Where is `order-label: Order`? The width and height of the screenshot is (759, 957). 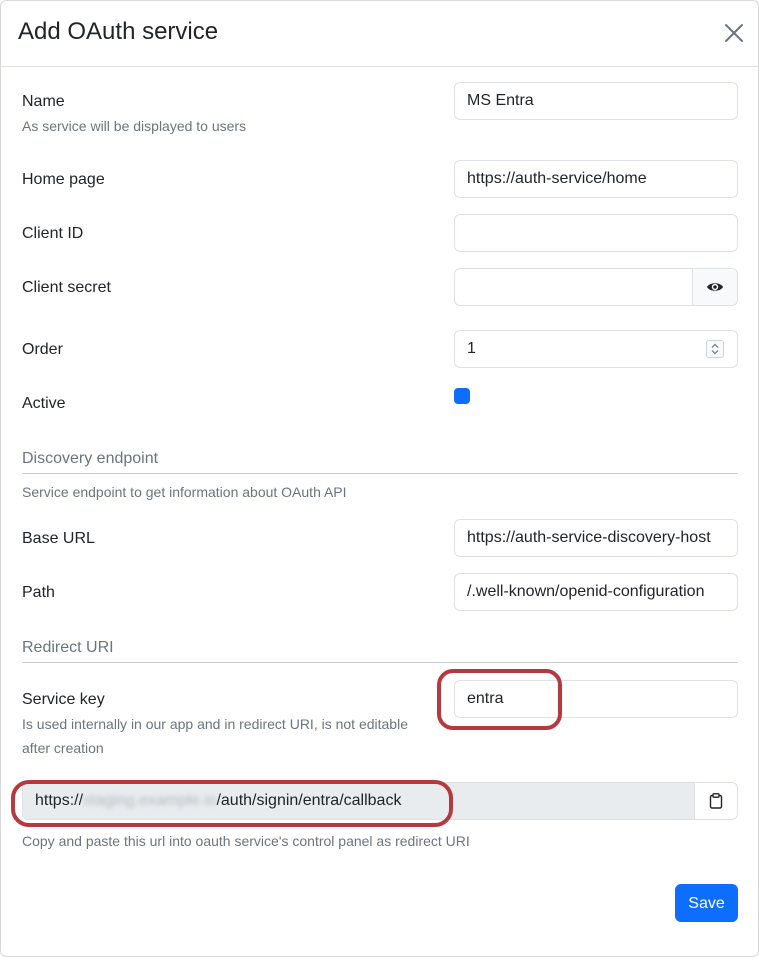 order-label: Order is located at coordinates (42, 349).